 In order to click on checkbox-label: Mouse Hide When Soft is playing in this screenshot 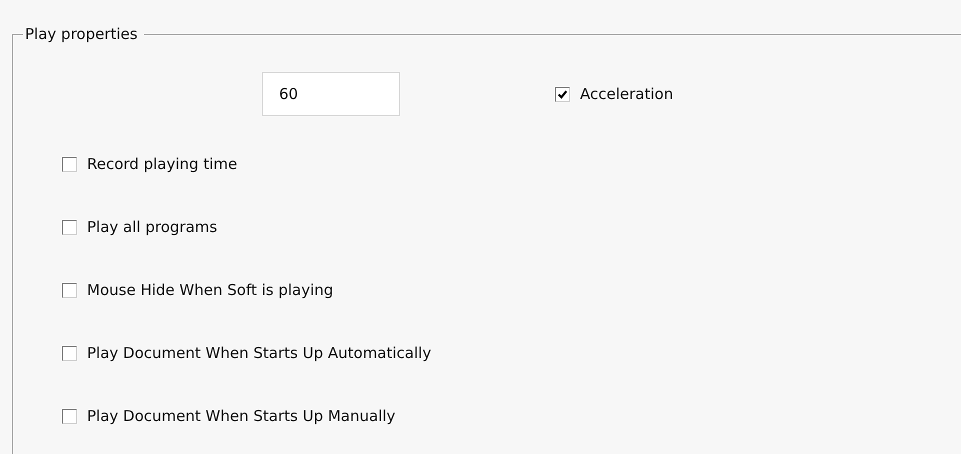, I will do `click(210, 290)`.